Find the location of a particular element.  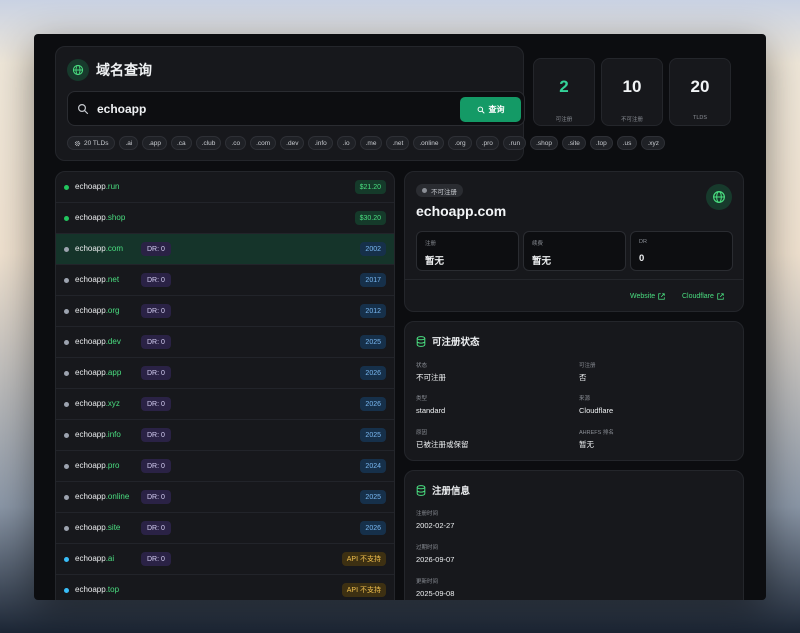

year-badge: 2017 is located at coordinates (373, 280).